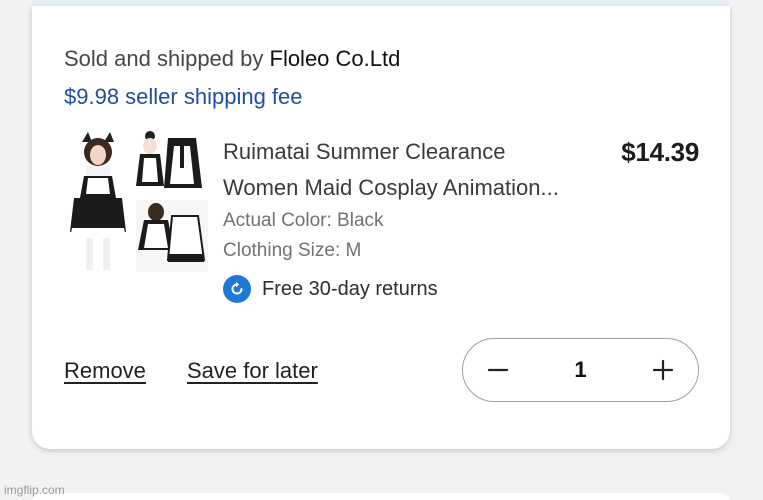 This screenshot has width=763, height=500. I want to click on refresh-icon, so click(237, 289).